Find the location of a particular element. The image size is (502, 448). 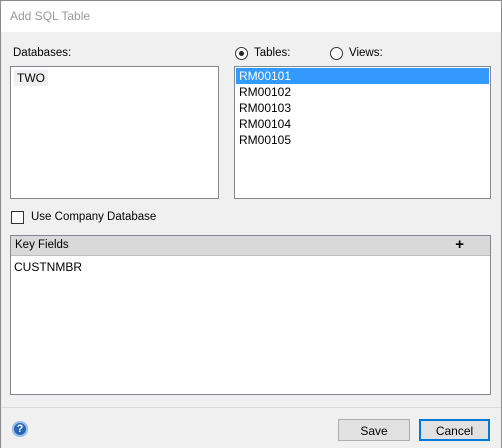

tables-radio-label: Tables: is located at coordinates (272, 53).